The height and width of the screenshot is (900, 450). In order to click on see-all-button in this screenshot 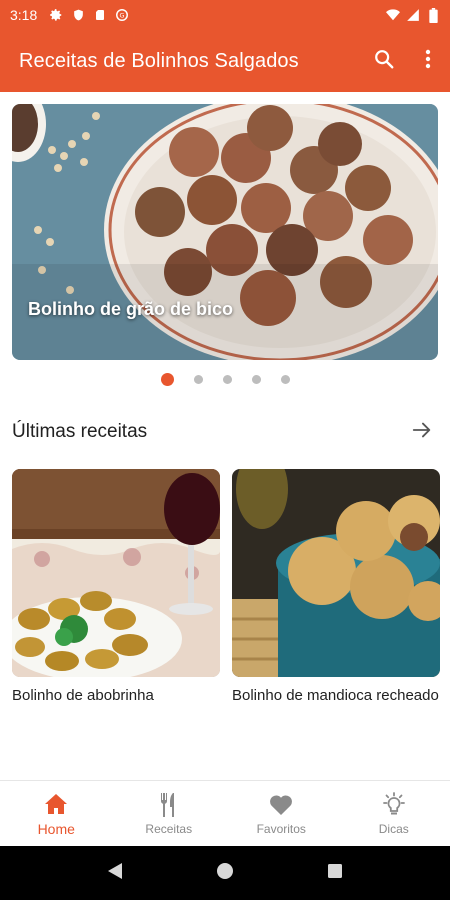, I will do `click(422, 432)`.